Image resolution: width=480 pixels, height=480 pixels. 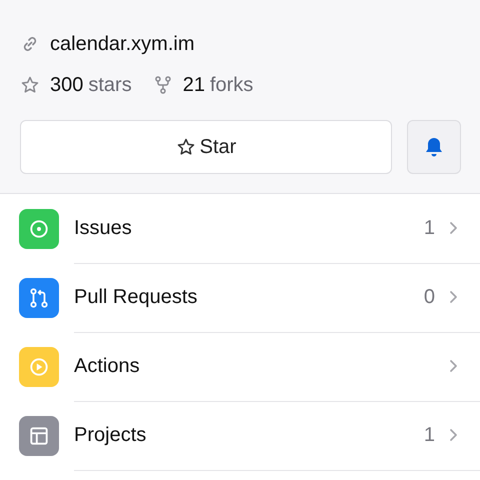 I want to click on menu-label: Pull Requests, so click(x=136, y=297).